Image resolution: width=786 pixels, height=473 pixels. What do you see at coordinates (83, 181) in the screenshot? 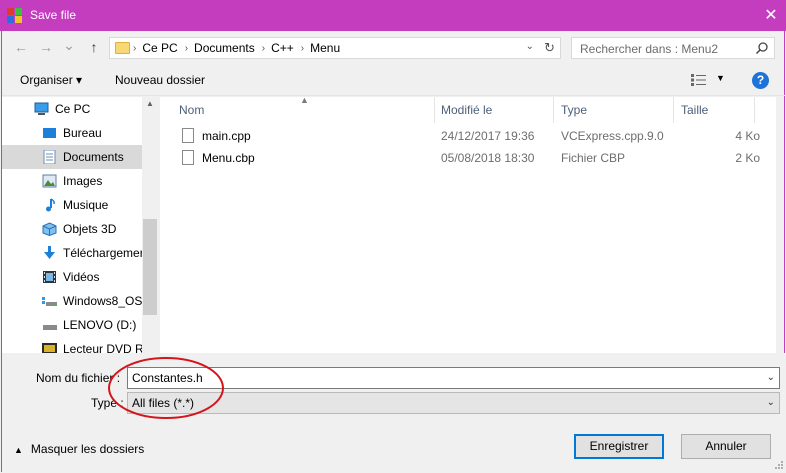
I see `sidebar-item-label: Images` at bounding box center [83, 181].